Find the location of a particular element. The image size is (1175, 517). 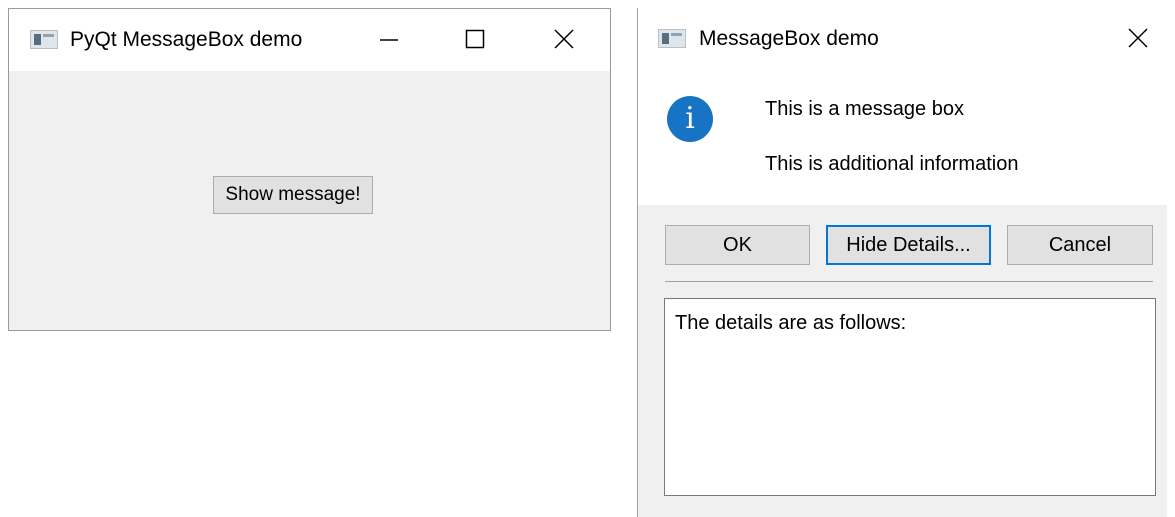

separator is located at coordinates (909, 281).